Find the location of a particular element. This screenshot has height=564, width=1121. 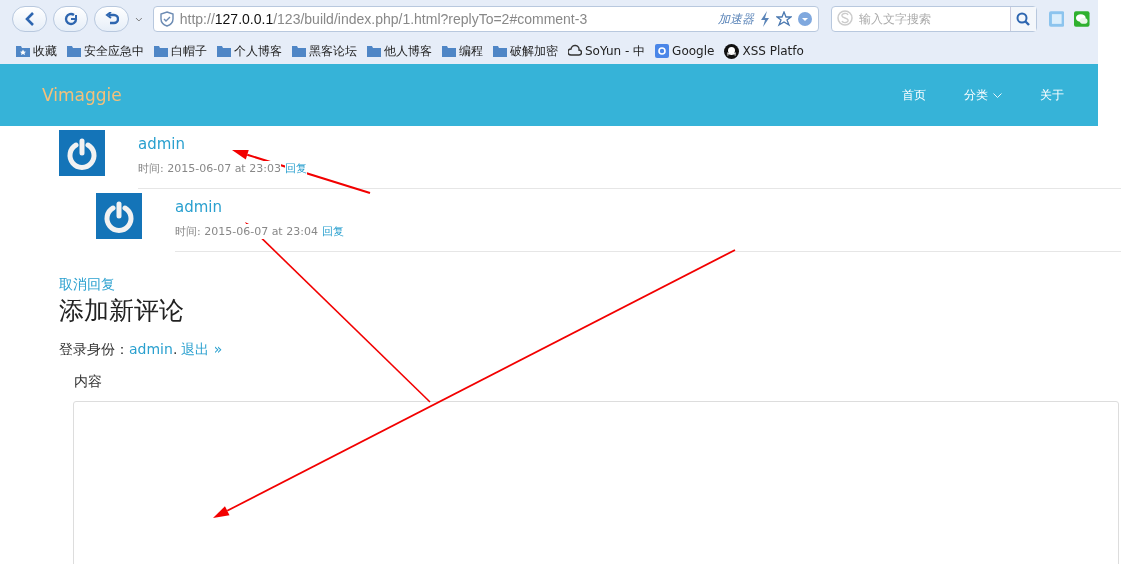

dropdown-icon is located at coordinates (139, 19).